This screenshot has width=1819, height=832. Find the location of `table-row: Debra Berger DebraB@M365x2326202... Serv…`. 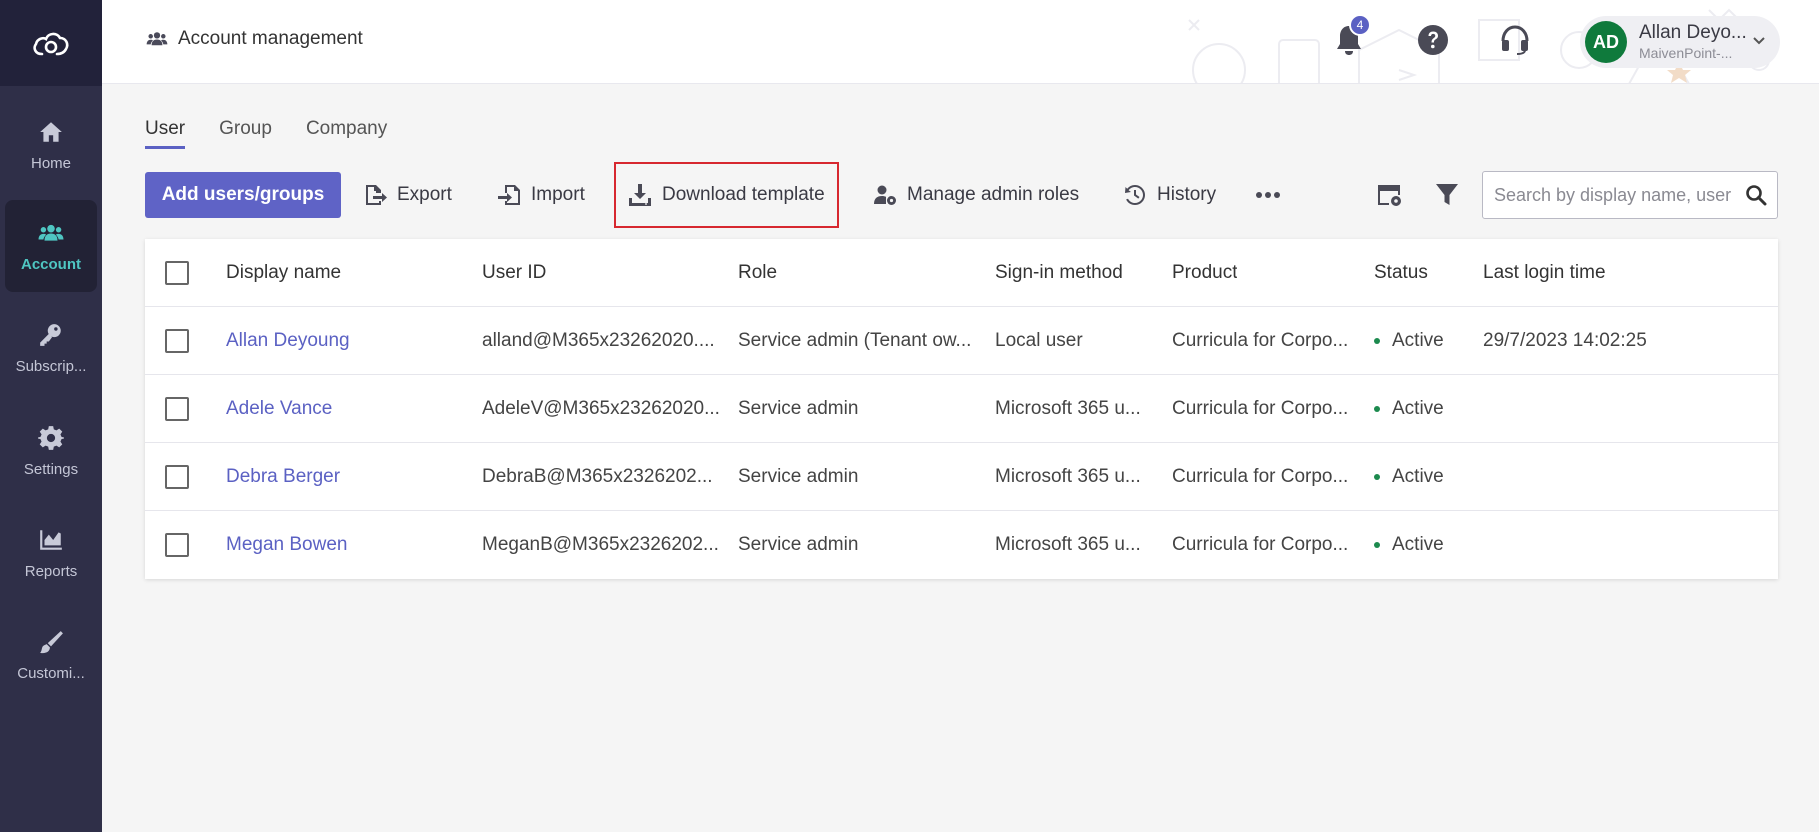

table-row: Debra Berger DebraB@M365x2326202... Serv… is located at coordinates (961, 477).